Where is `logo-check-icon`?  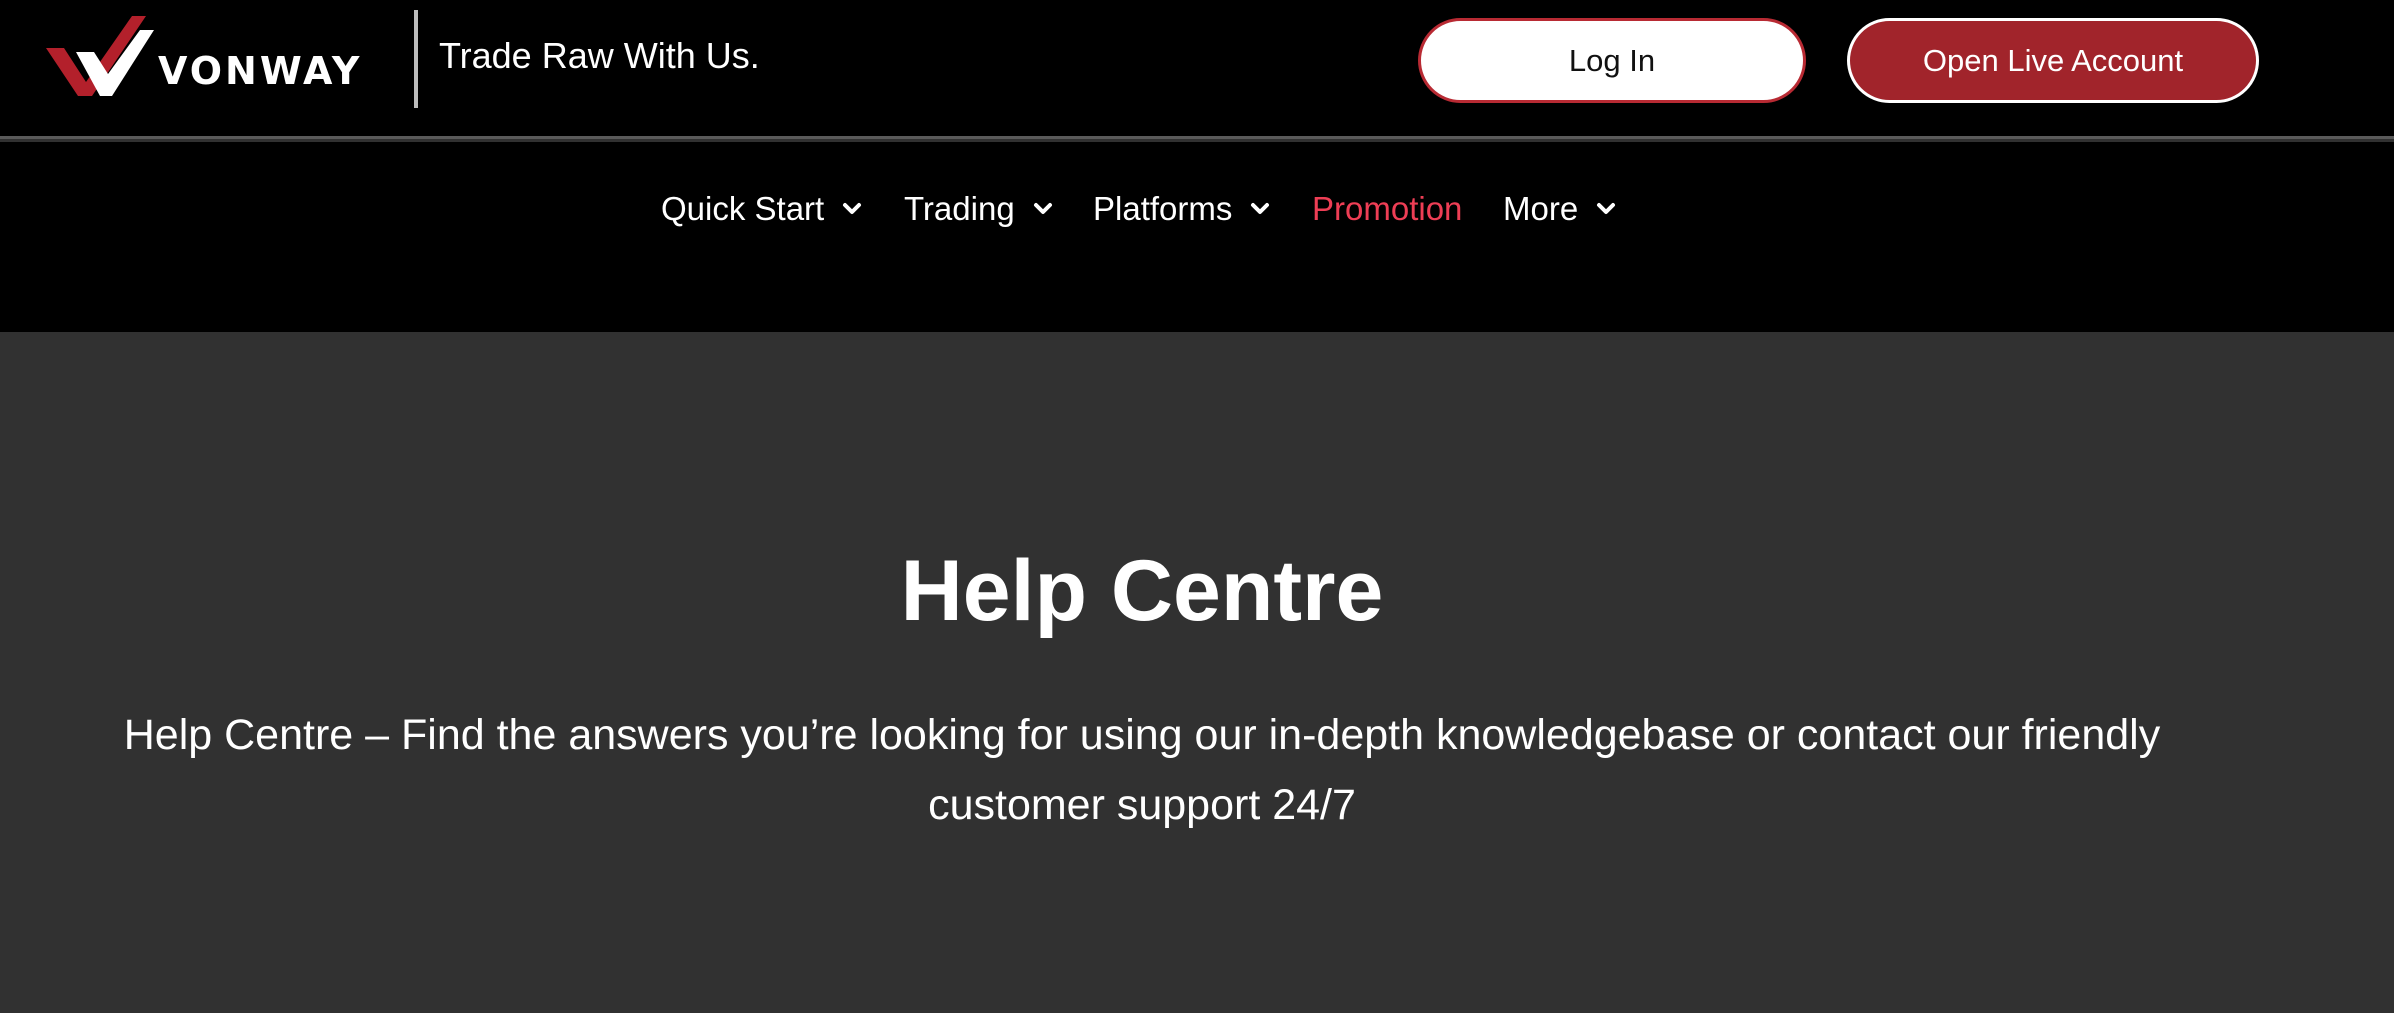
logo-check-icon is located at coordinates (100, 56).